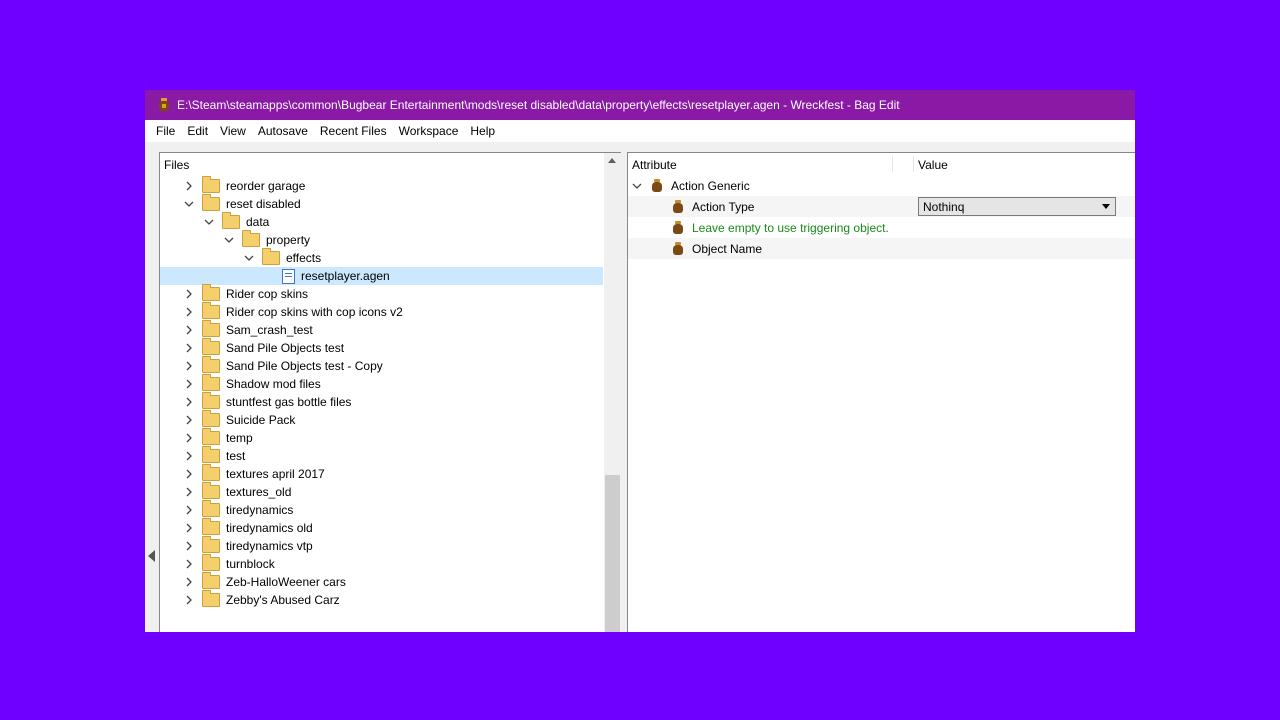 The height and width of the screenshot is (720, 1280). I want to click on tree-item-label: stuntfest gas bottle files, so click(289, 402).